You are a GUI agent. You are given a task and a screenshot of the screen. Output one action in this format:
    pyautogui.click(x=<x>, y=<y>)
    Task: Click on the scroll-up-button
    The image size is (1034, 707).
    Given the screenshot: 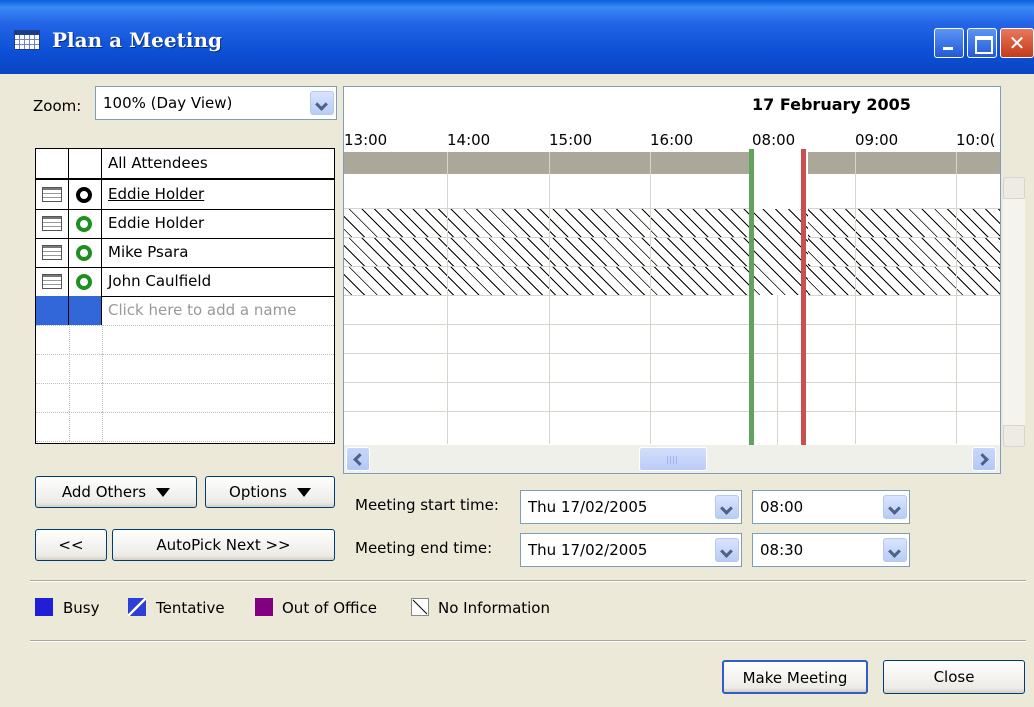 What is the action you would take?
    pyautogui.click(x=1014, y=188)
    